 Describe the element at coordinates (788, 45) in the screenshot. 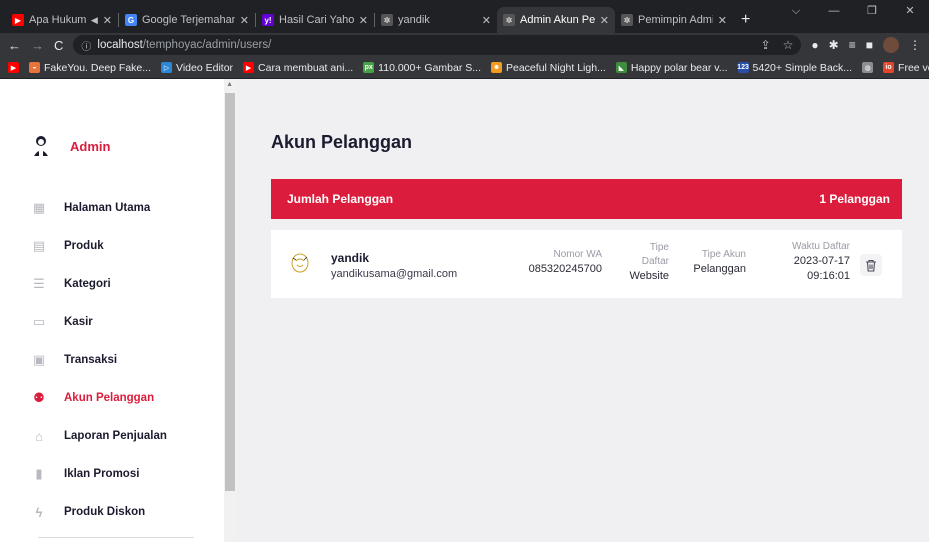

I see `bookmark-star-icon: ☆` at that location.